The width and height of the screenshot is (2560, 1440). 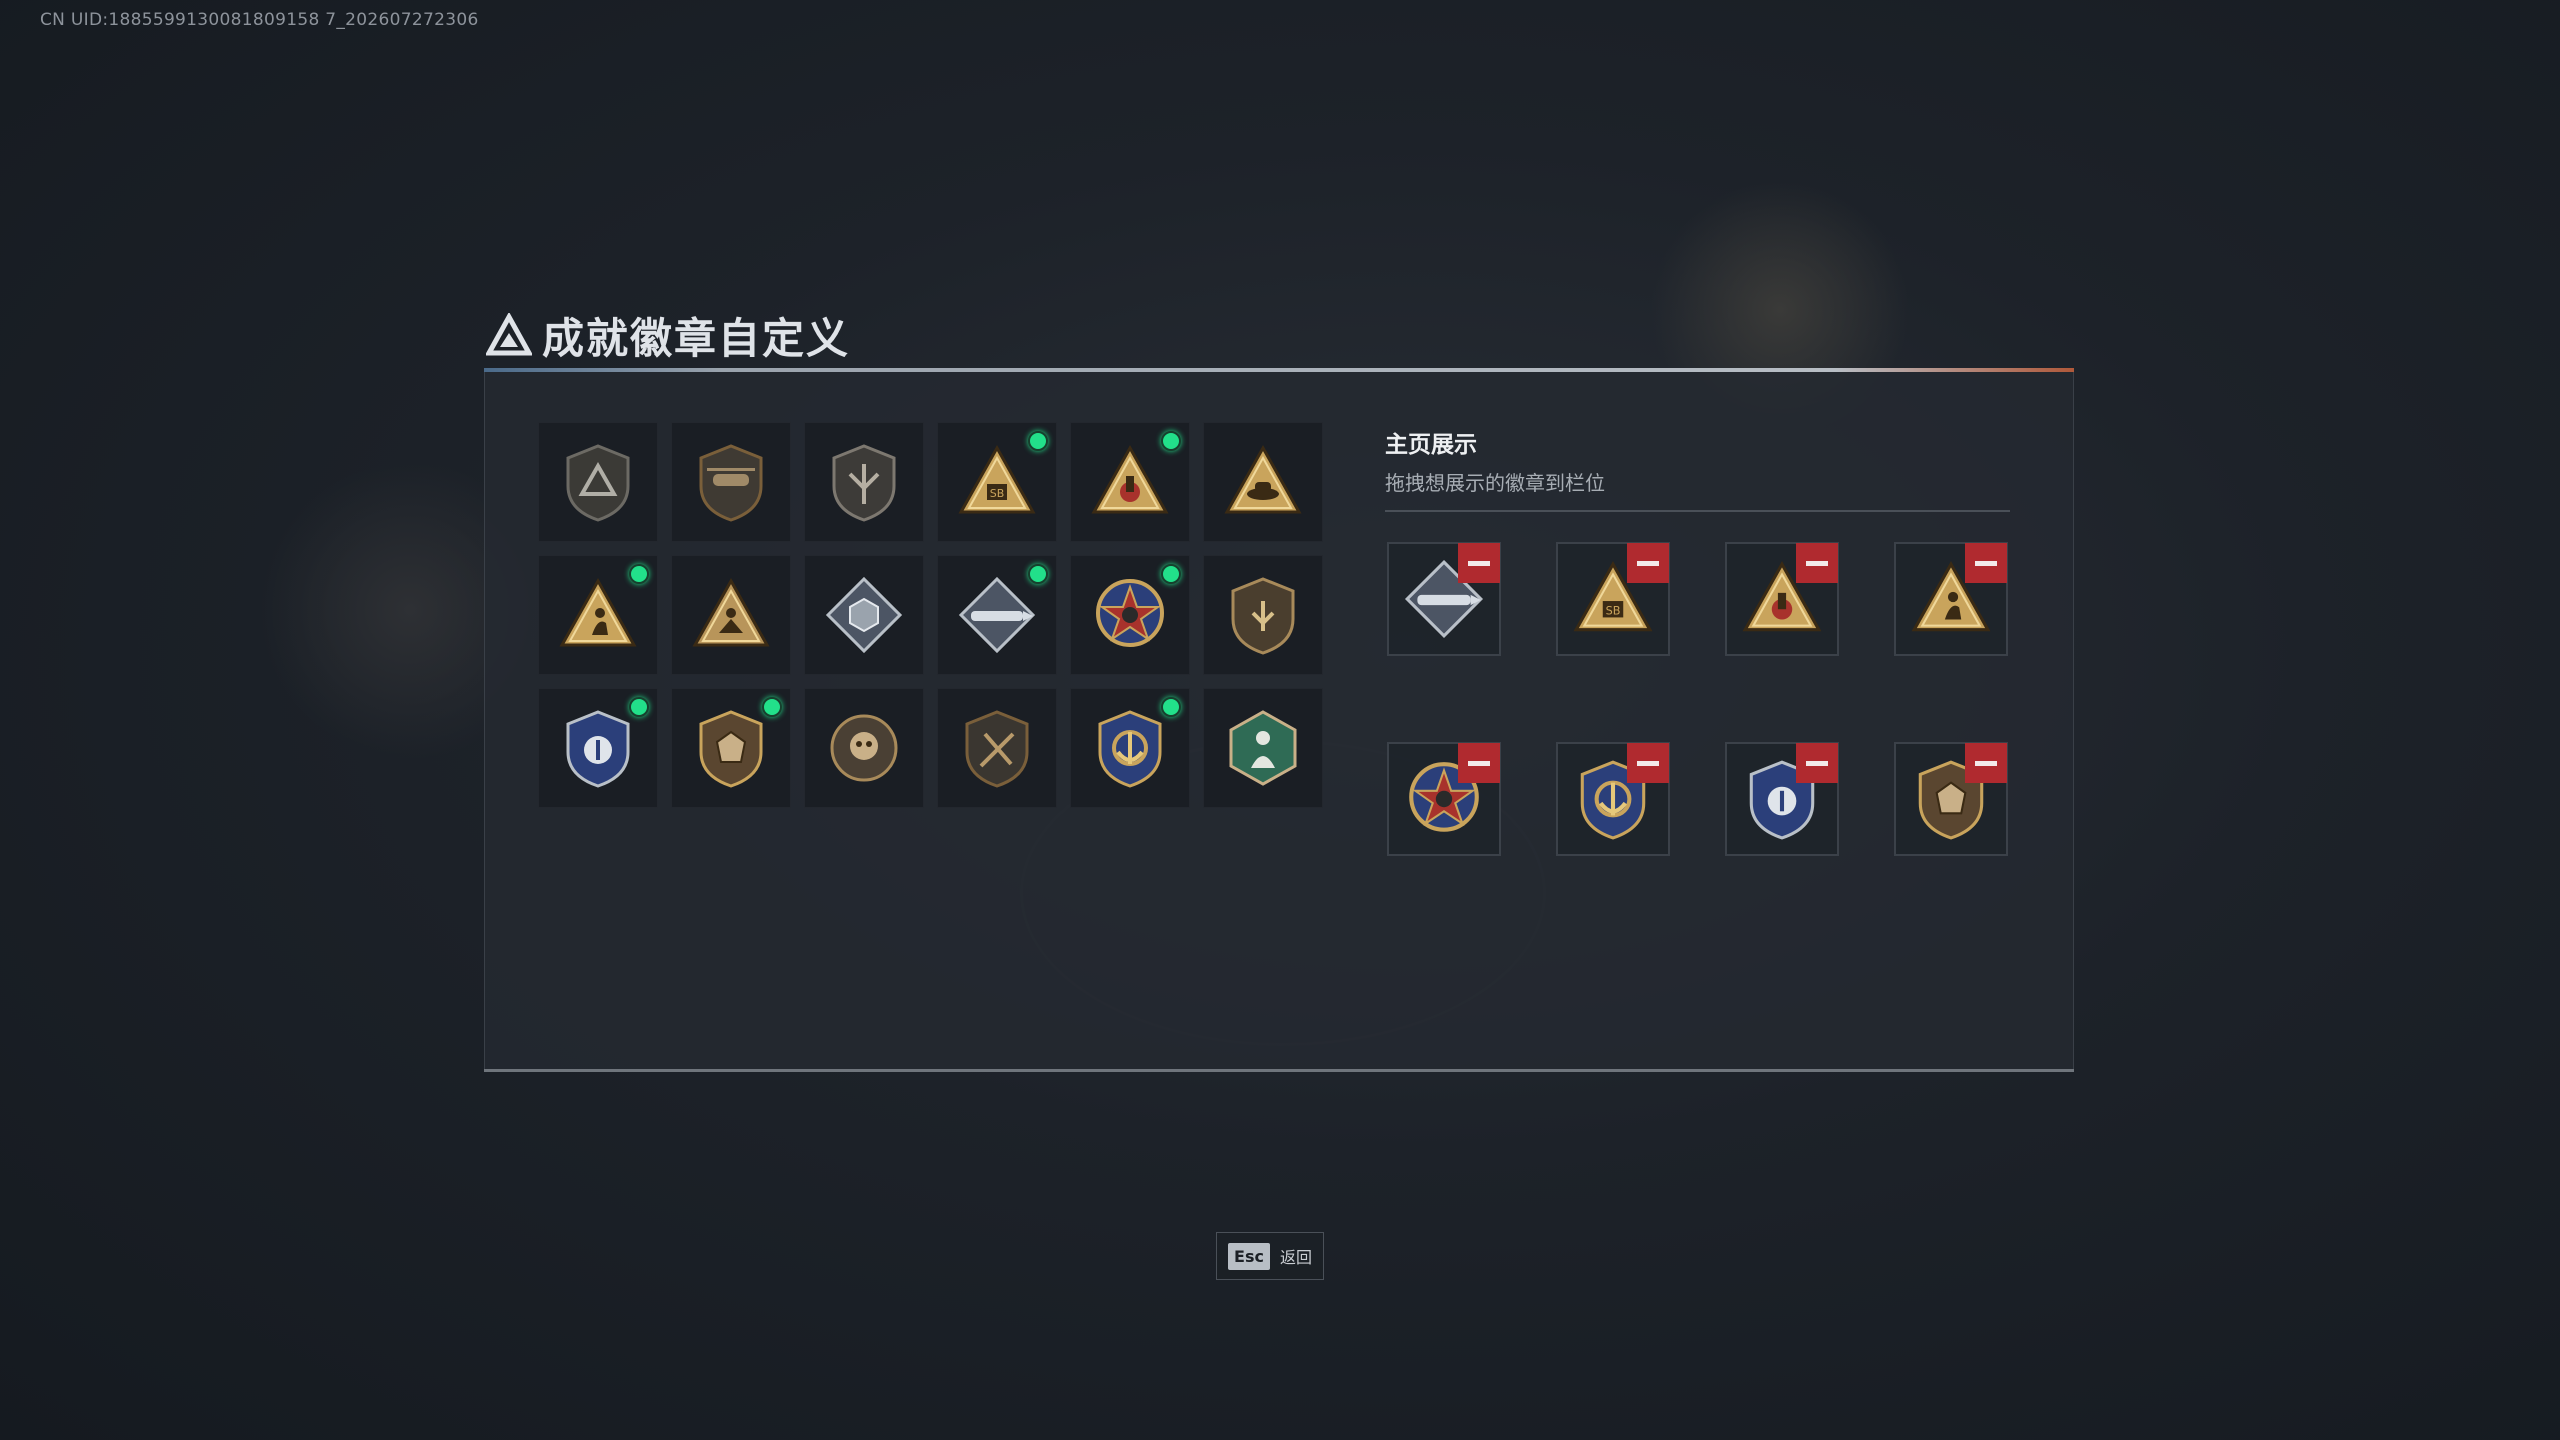 What do you see at coordinates (1697, 468) in the screenshot?
I see `showcase-header: 主页展示 拖拽想展示的徽章到栏位` at bounding box center [1697, 468].